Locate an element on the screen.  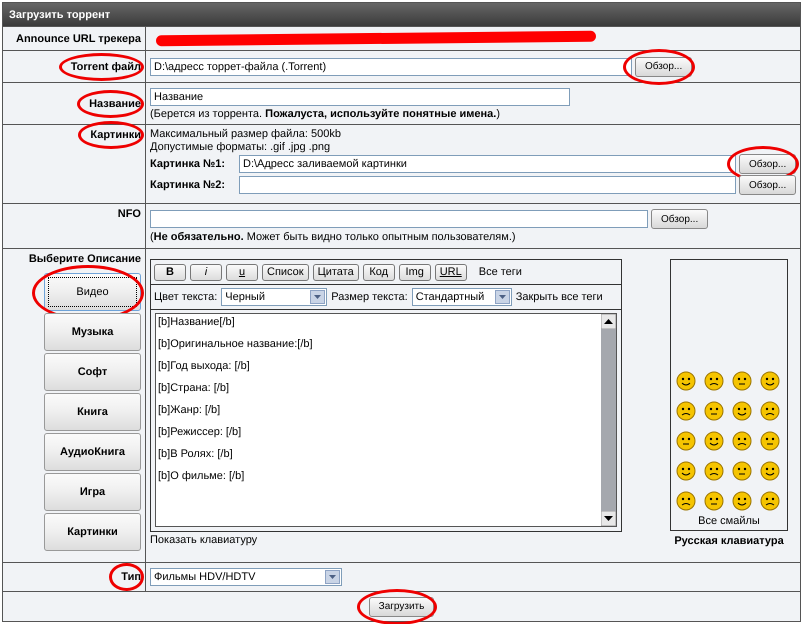
note-text: Допустимые форматы: .gif .jpg .png is located at coordinates (241, 147).